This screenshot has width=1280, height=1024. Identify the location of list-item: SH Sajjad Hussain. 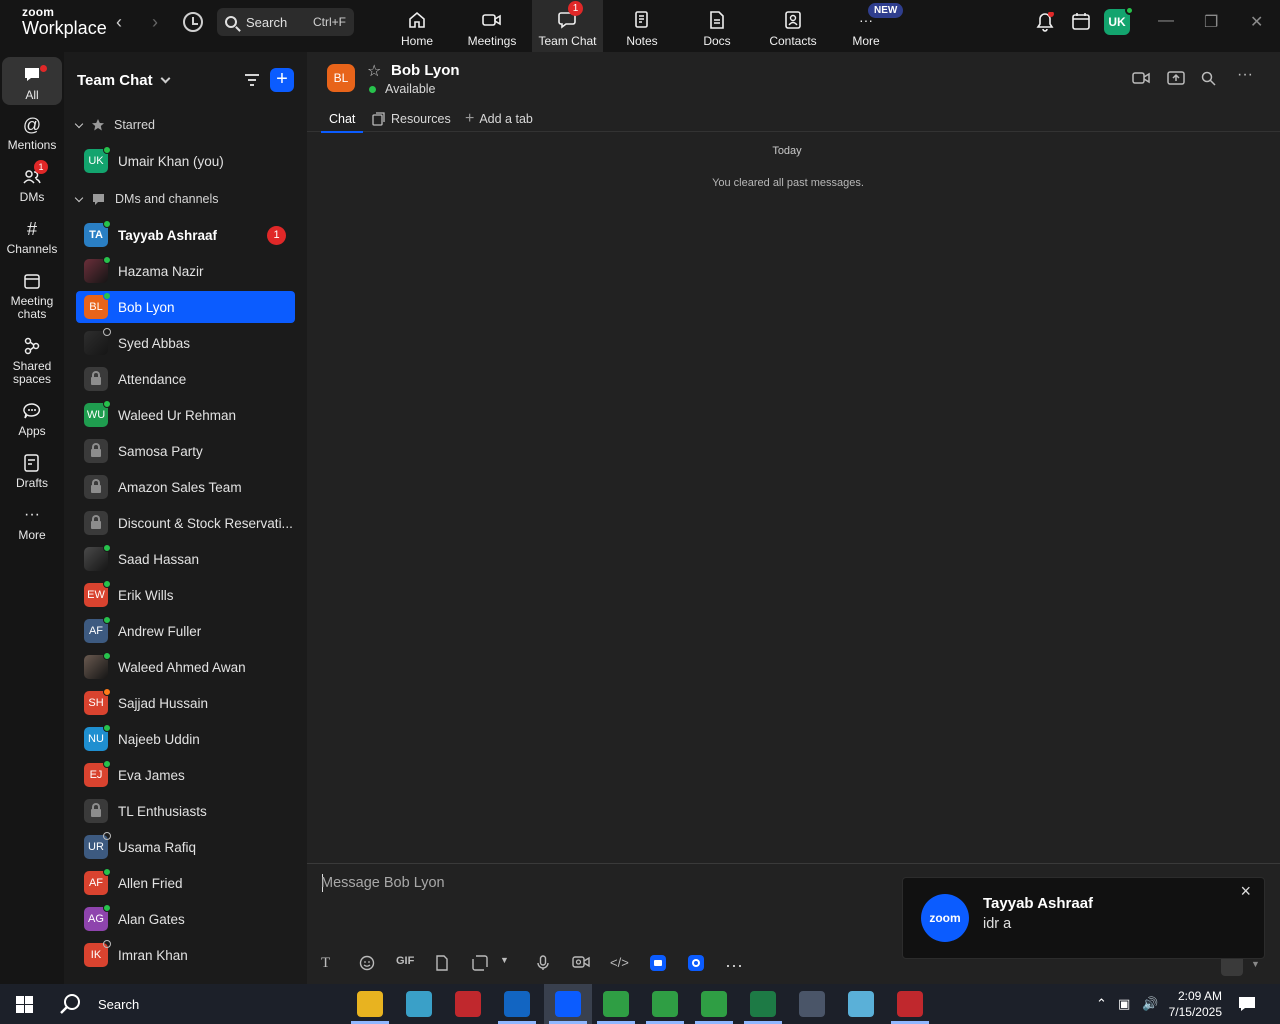
(185, 703).